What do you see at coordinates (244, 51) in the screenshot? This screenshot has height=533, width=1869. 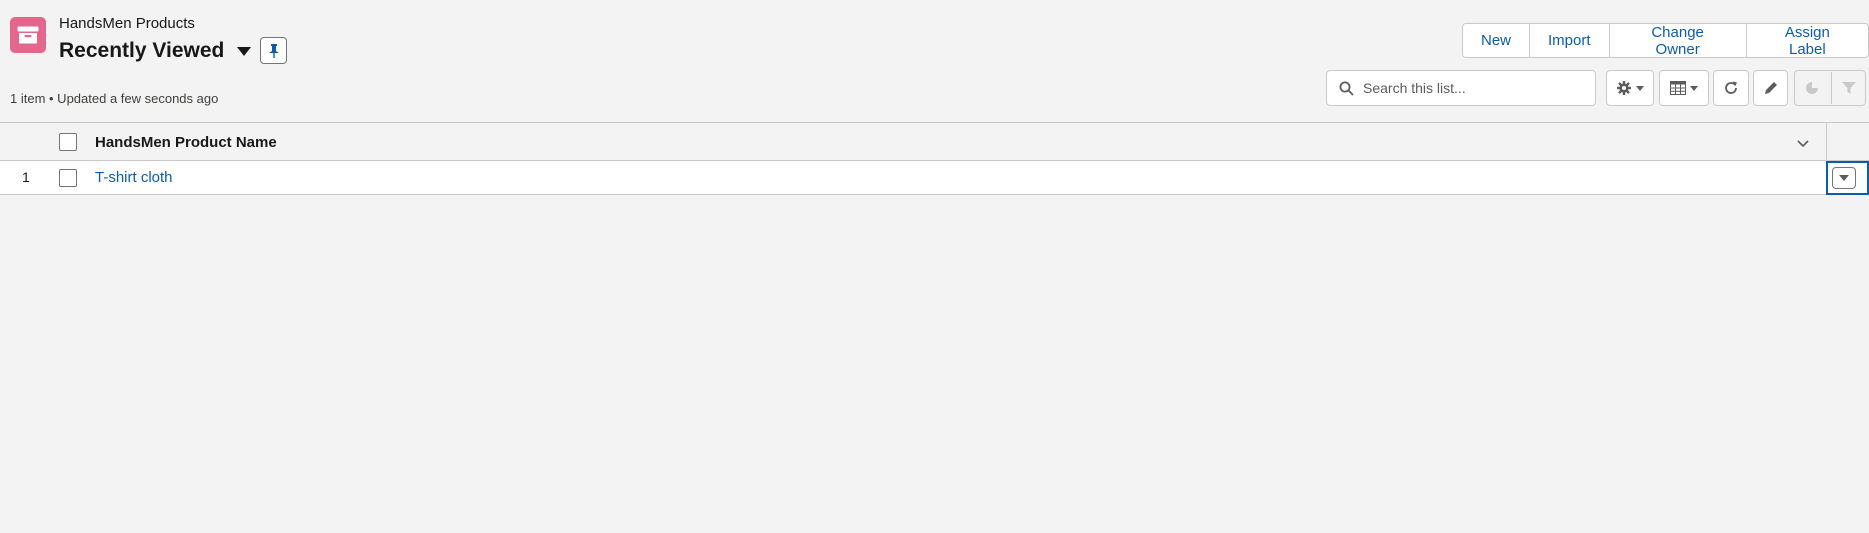 I see `list-view-switcher-caret-icon` at bounding box center [244, 51].